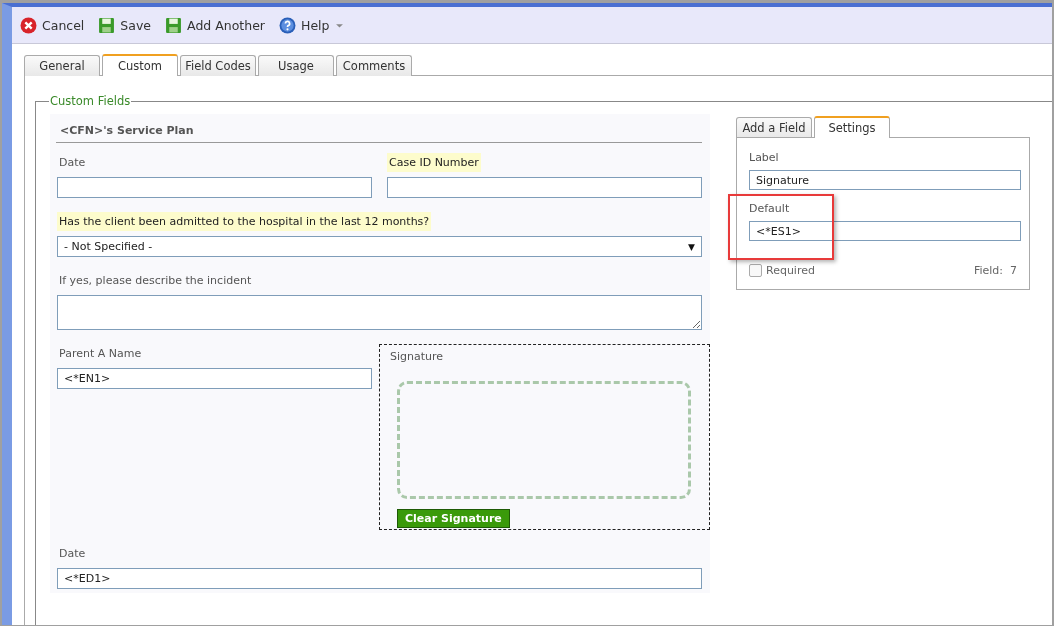  I want to click on text-field: <*EN1>, so click(214, 378).